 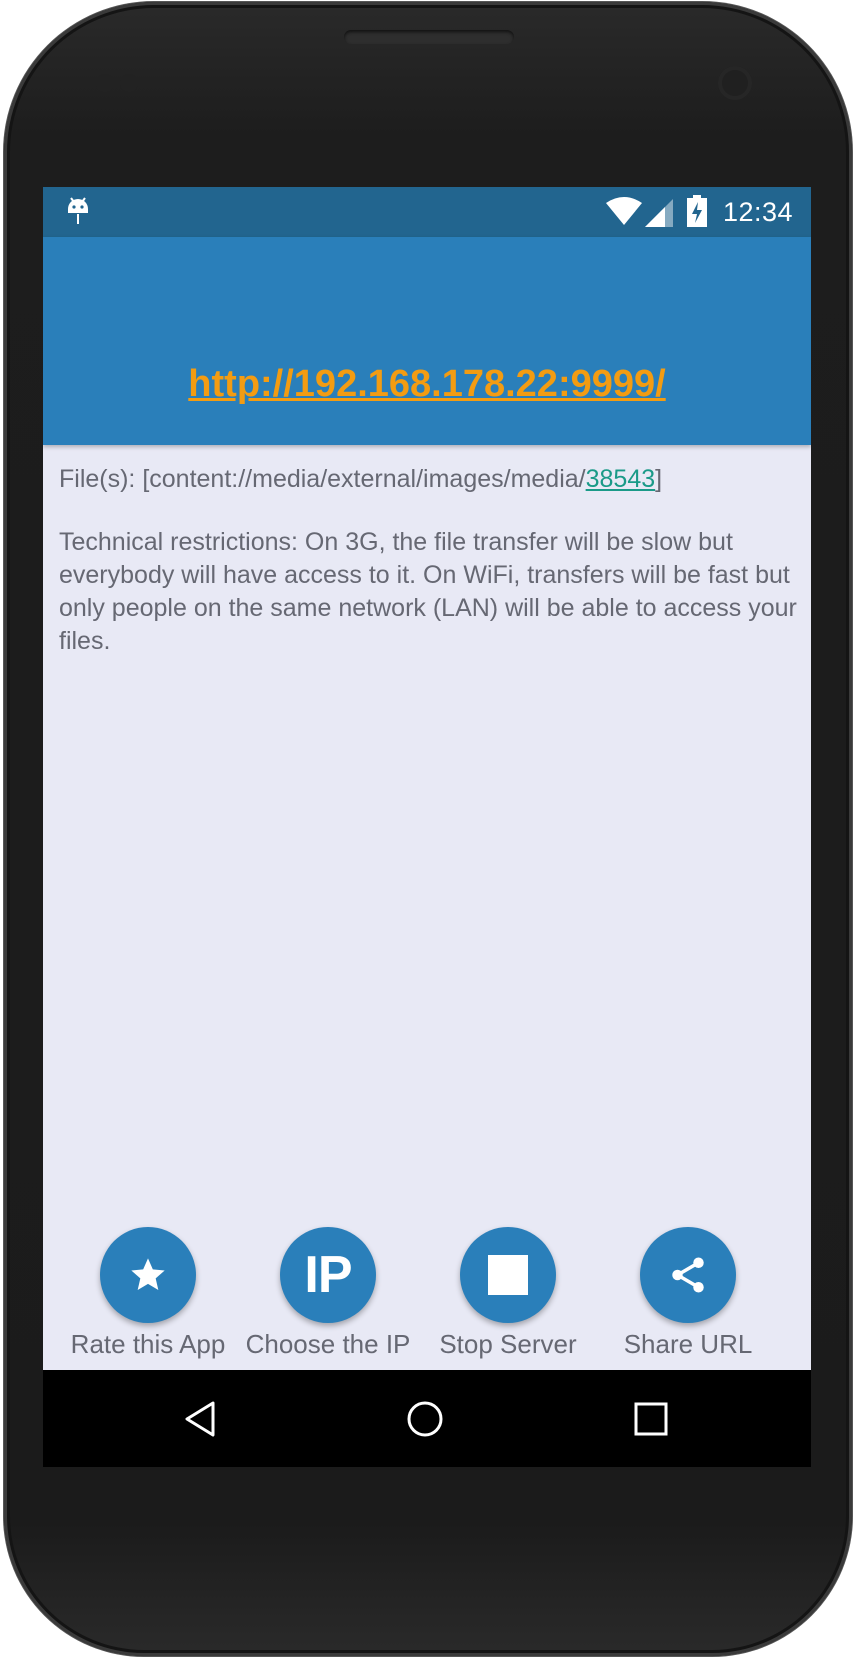 I want to click on recents-icon, so click(x=651, y=1419).